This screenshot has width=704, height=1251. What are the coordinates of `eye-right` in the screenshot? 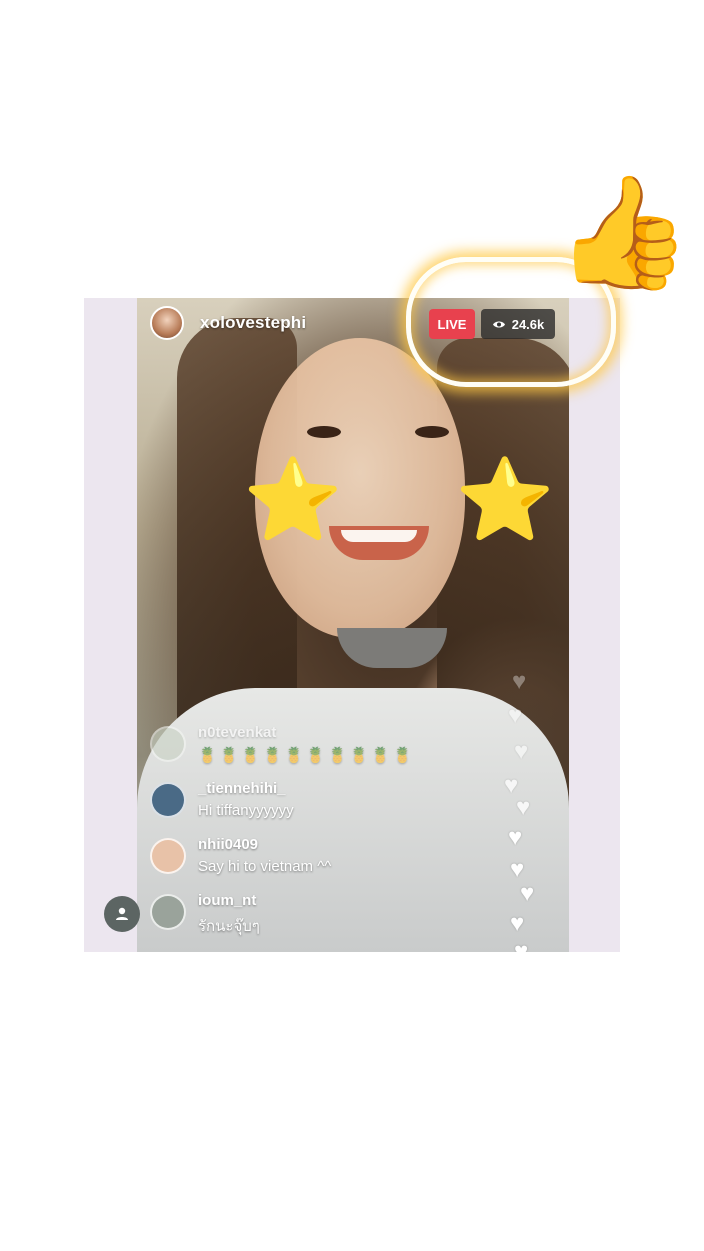 It's located at (432, 432).